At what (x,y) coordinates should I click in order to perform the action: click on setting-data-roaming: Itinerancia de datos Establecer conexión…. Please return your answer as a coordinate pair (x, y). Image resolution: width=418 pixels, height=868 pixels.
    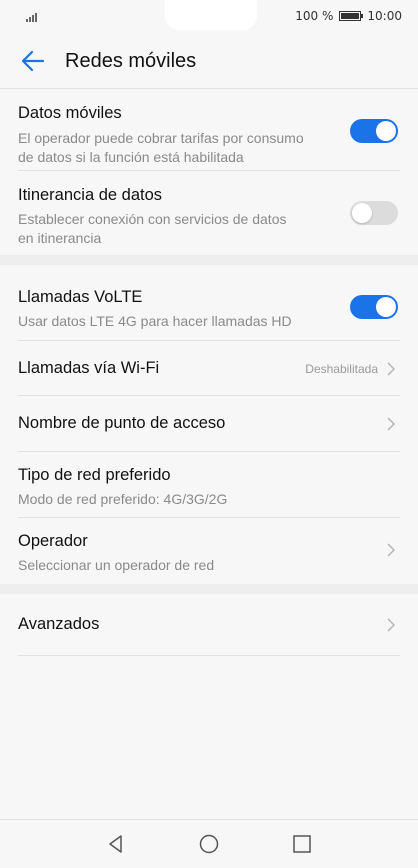
    Looking at the image, I should click on (209, 213).